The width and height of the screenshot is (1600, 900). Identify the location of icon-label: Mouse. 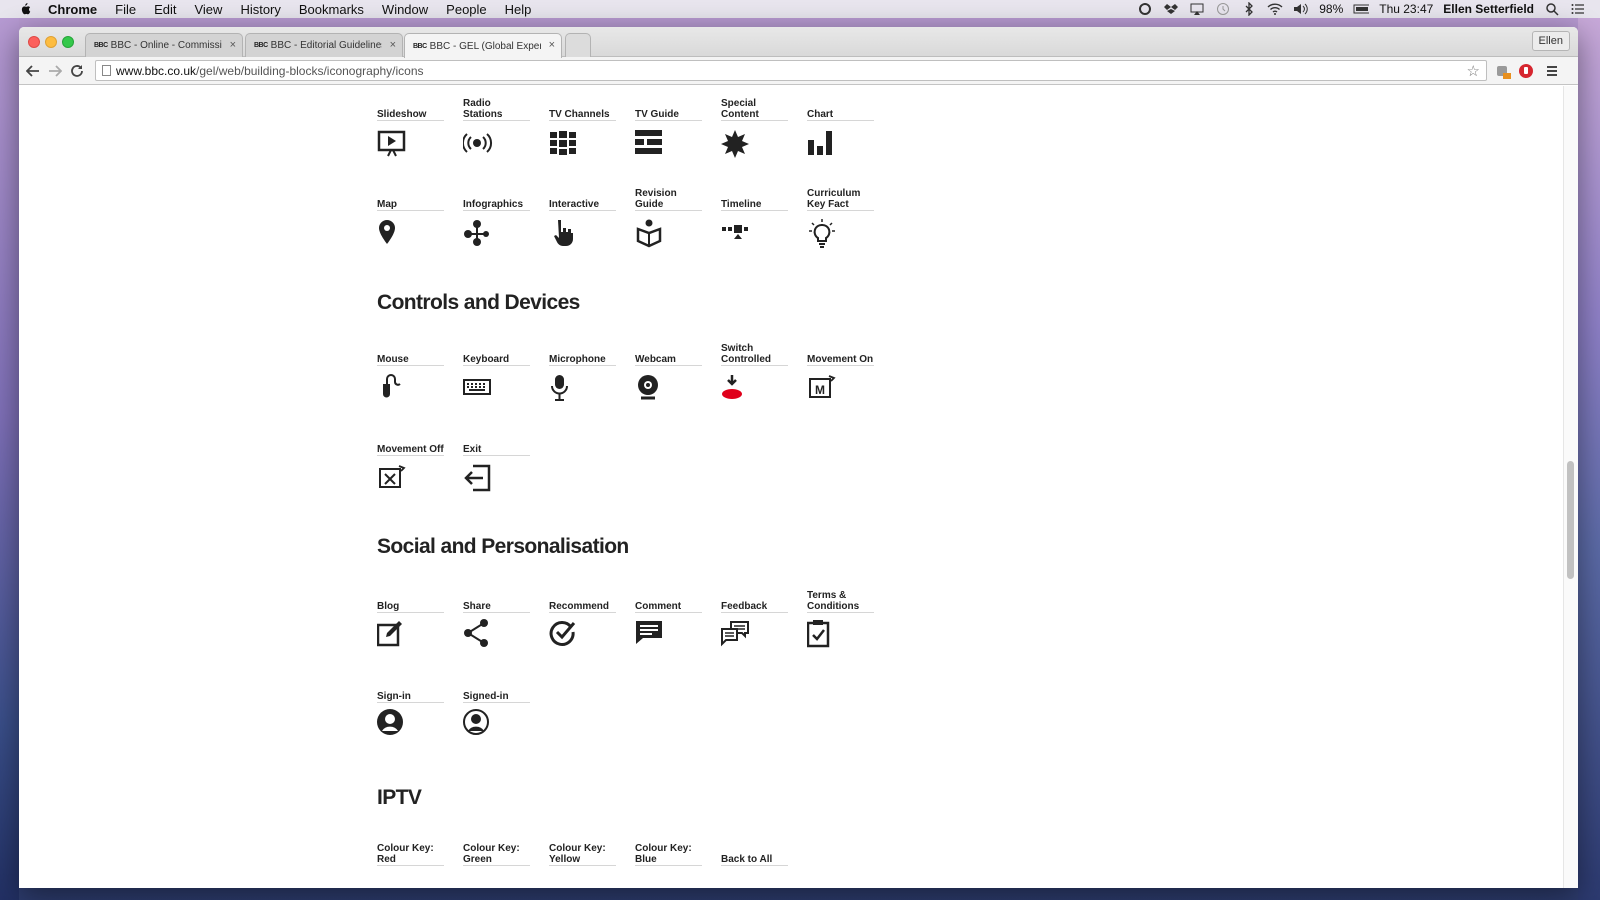
(393, 359).